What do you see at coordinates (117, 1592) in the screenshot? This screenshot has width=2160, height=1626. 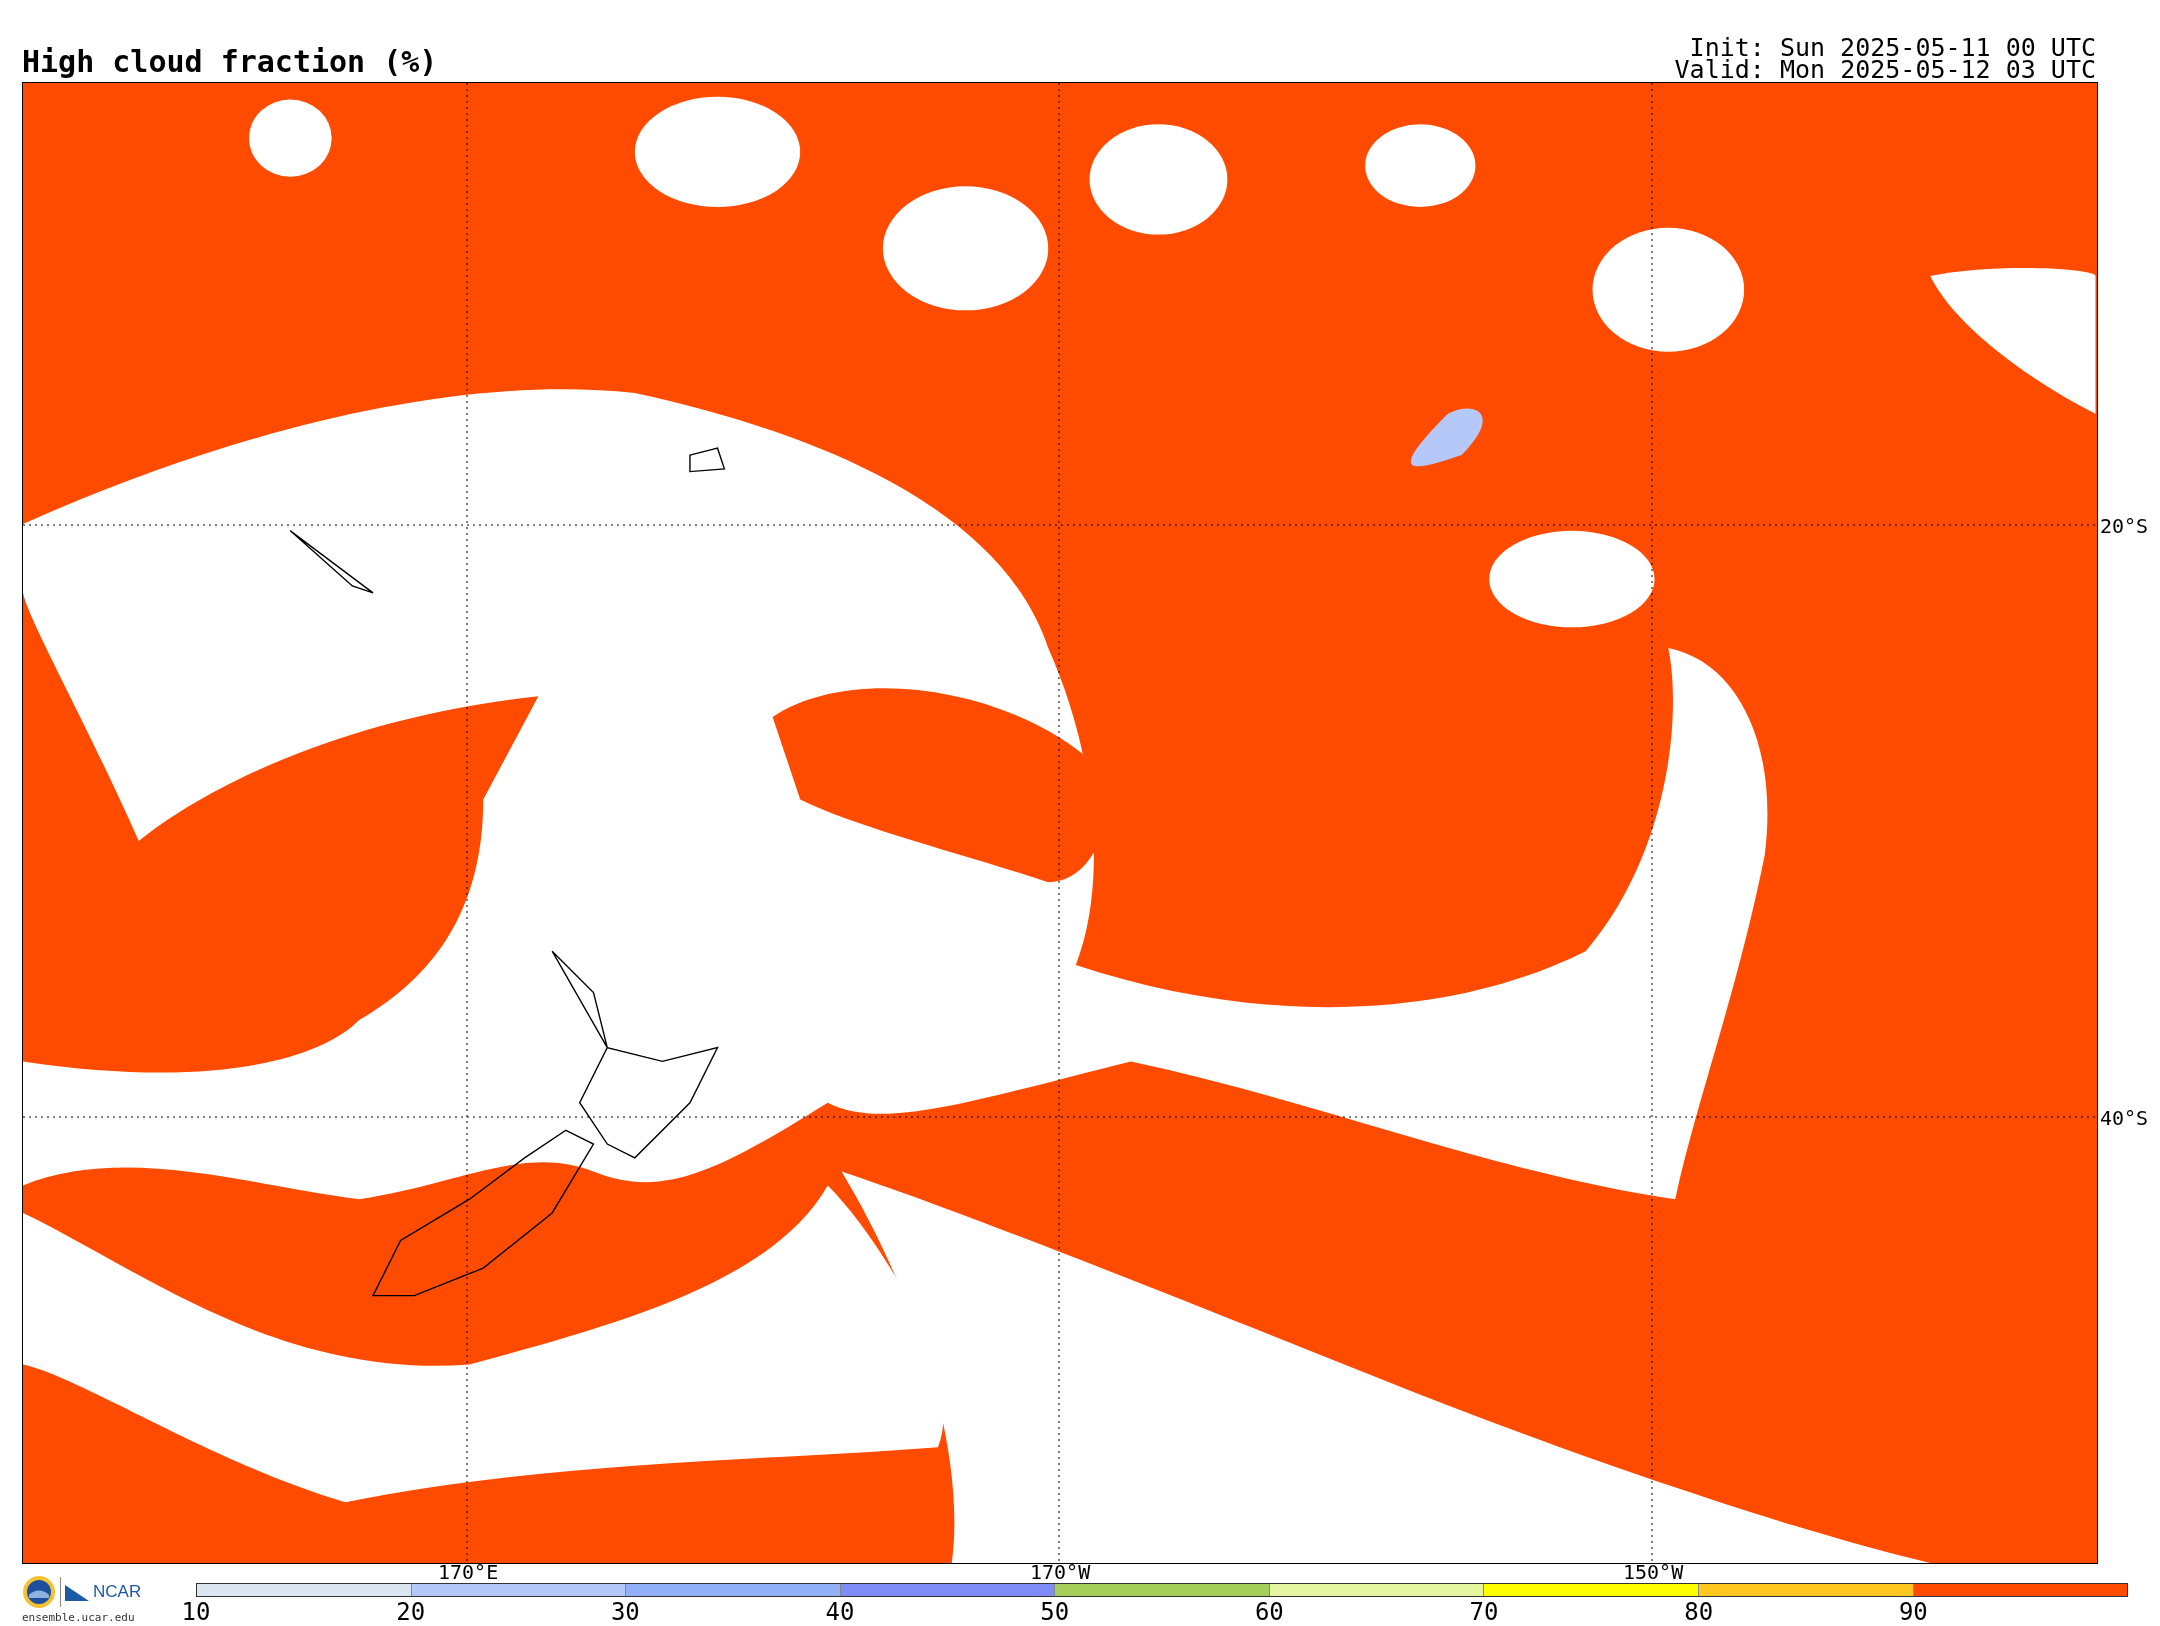 I see `logo-text: NCAR` at bounding box center [117, 1592].